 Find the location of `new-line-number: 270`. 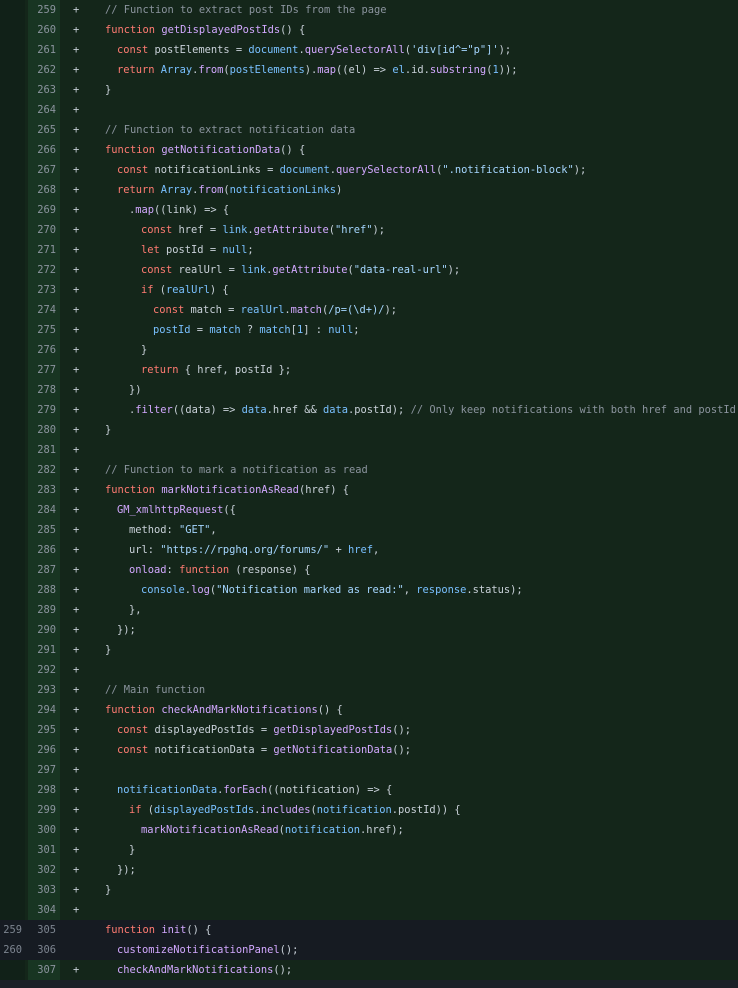

new-line-number: 270 is located at coordinates (44, 230).